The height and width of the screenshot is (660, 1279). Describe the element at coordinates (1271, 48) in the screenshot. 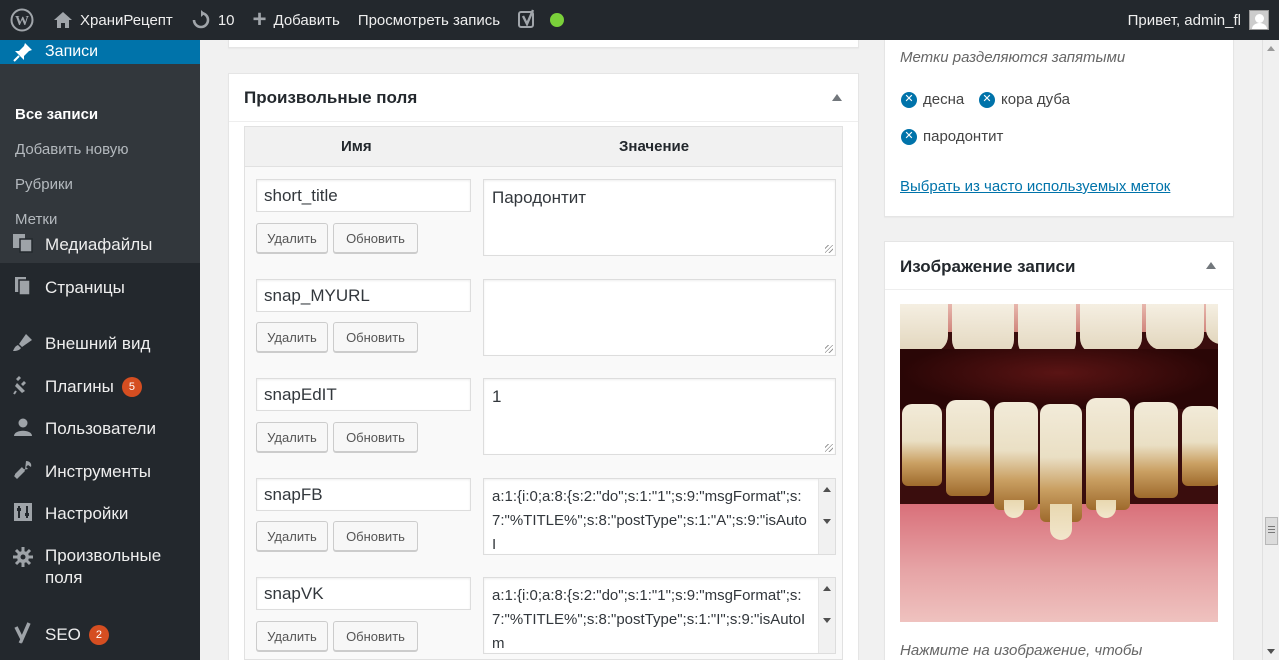

I see `scroll-up-icon` at that location.